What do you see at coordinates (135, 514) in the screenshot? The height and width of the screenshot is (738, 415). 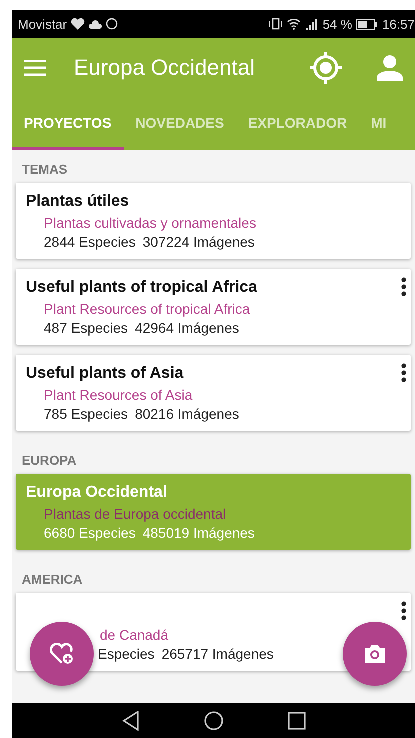 I see `card-subtitle: Plantas de Europa occidental` at bounding box center [135, 514].